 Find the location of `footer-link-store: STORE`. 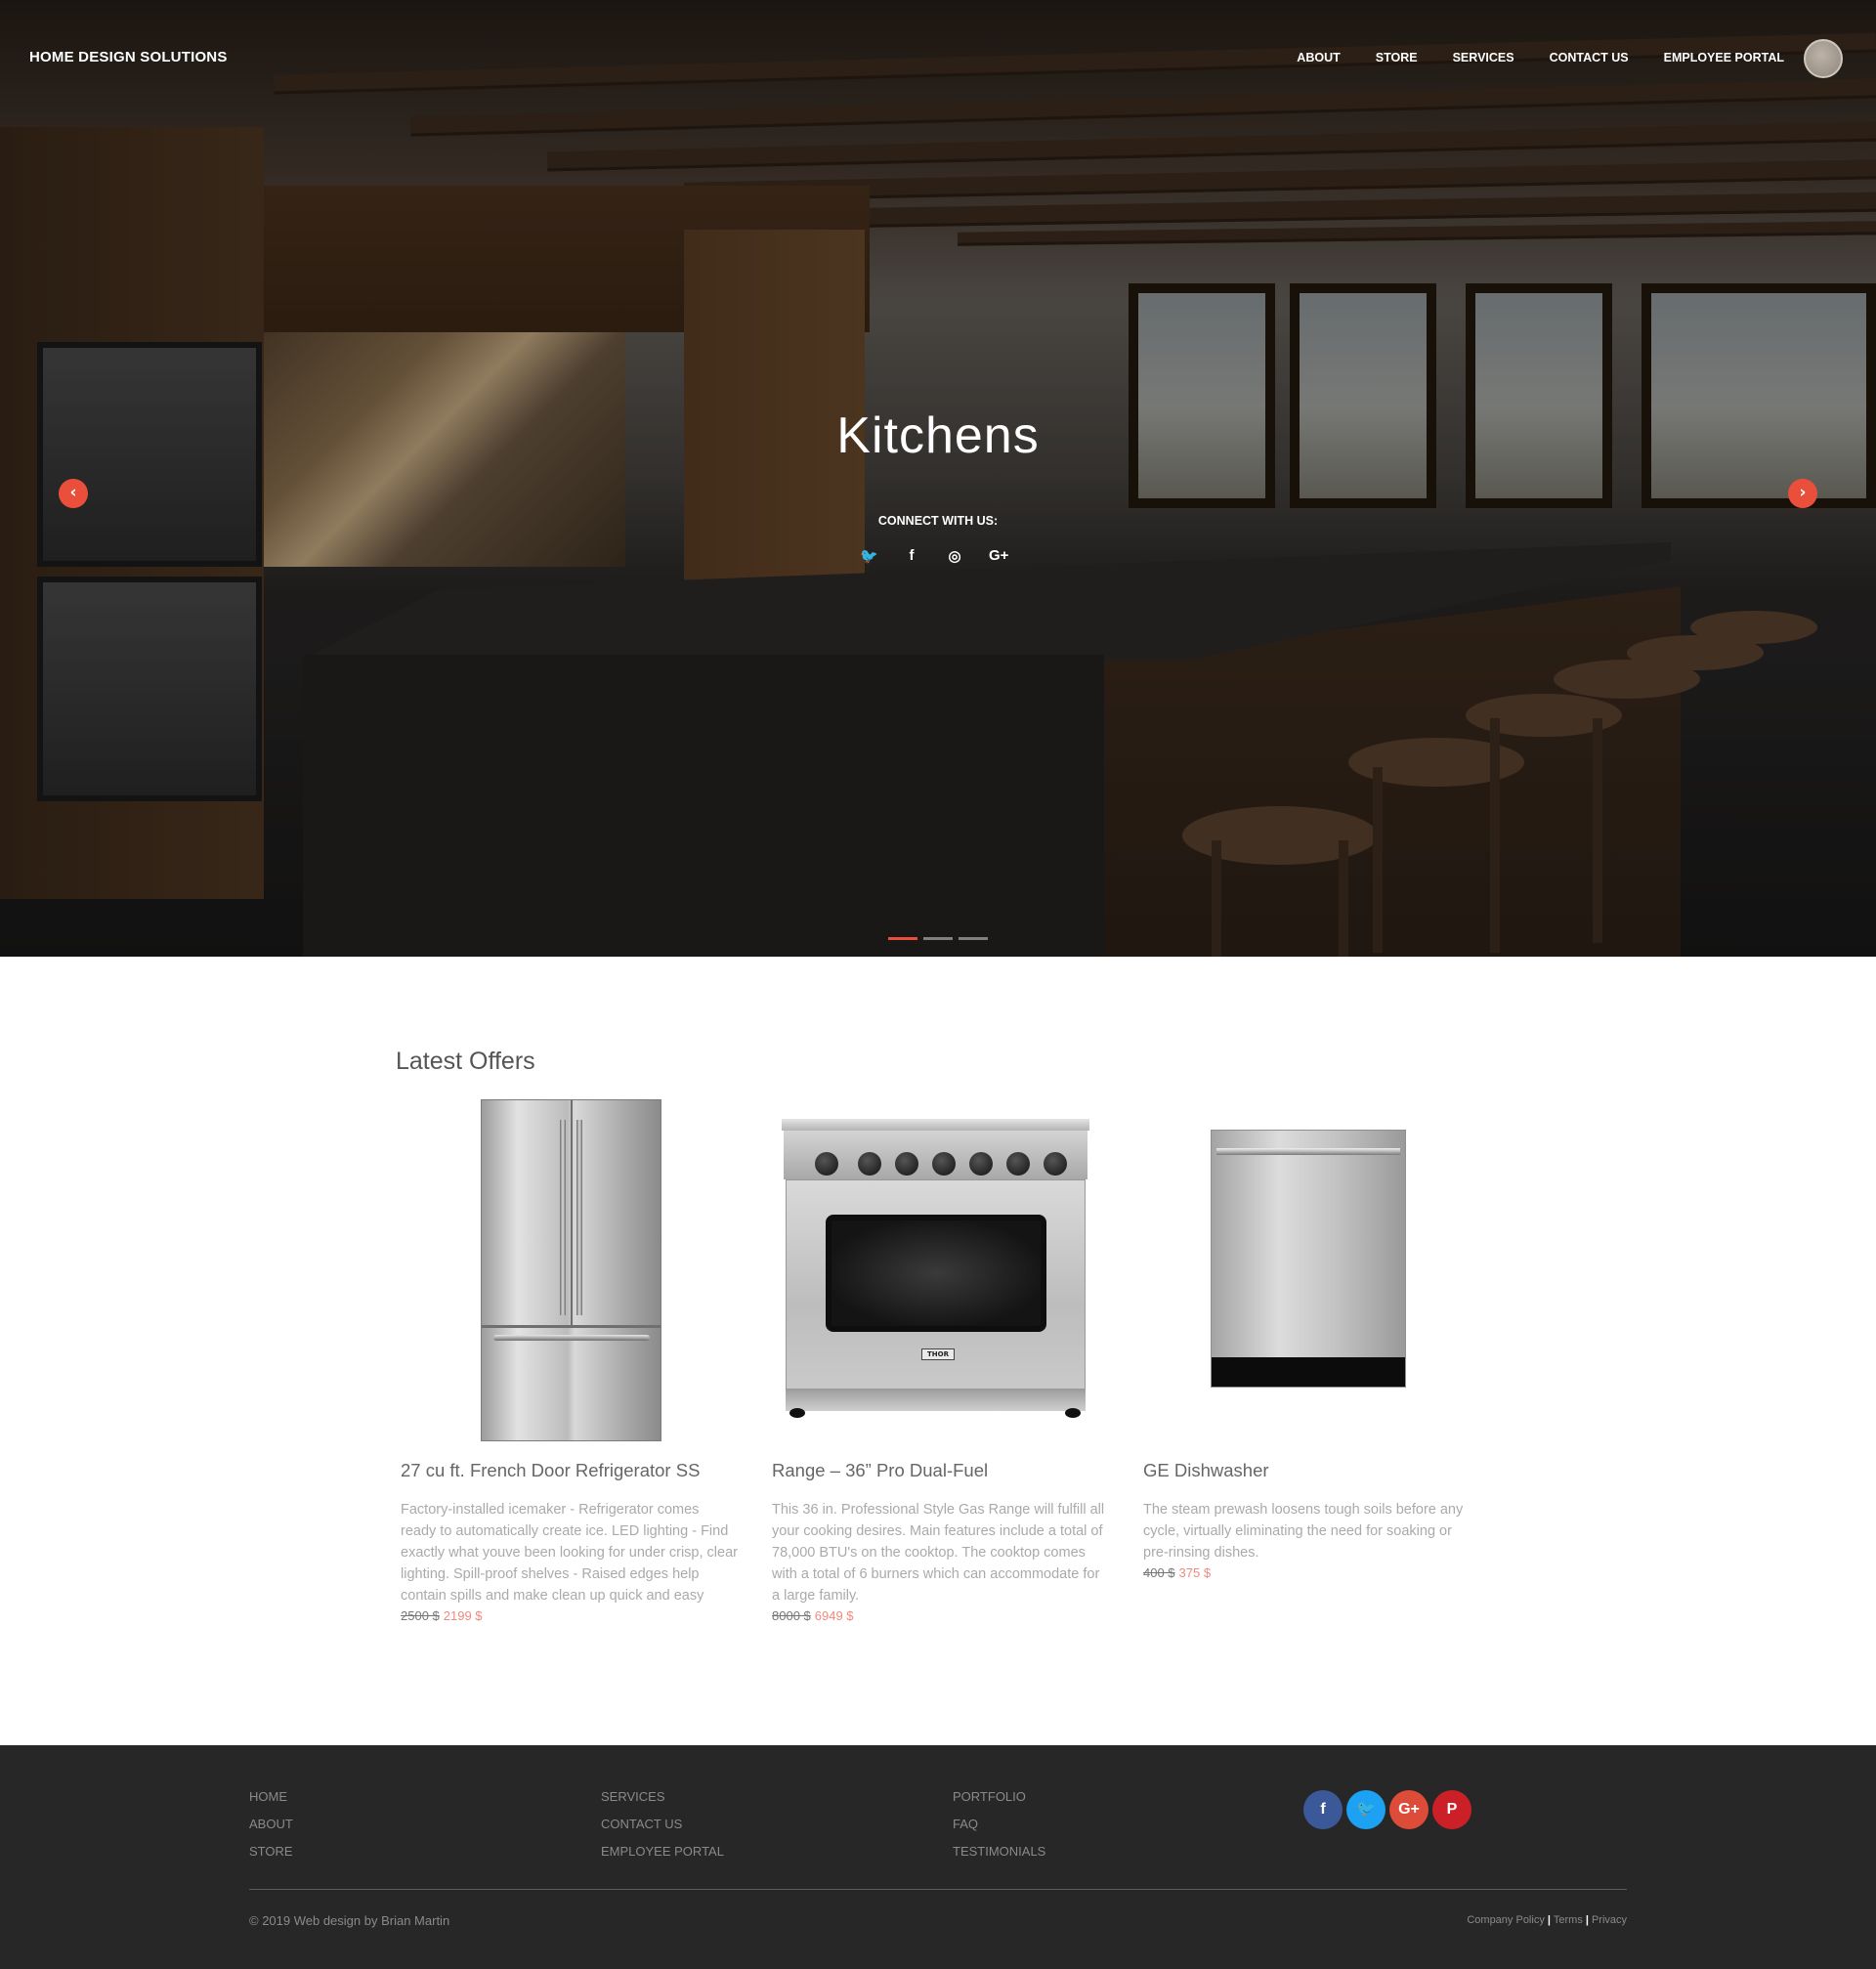

footer-link-store: STORE is located at coordinates (271, 1851).